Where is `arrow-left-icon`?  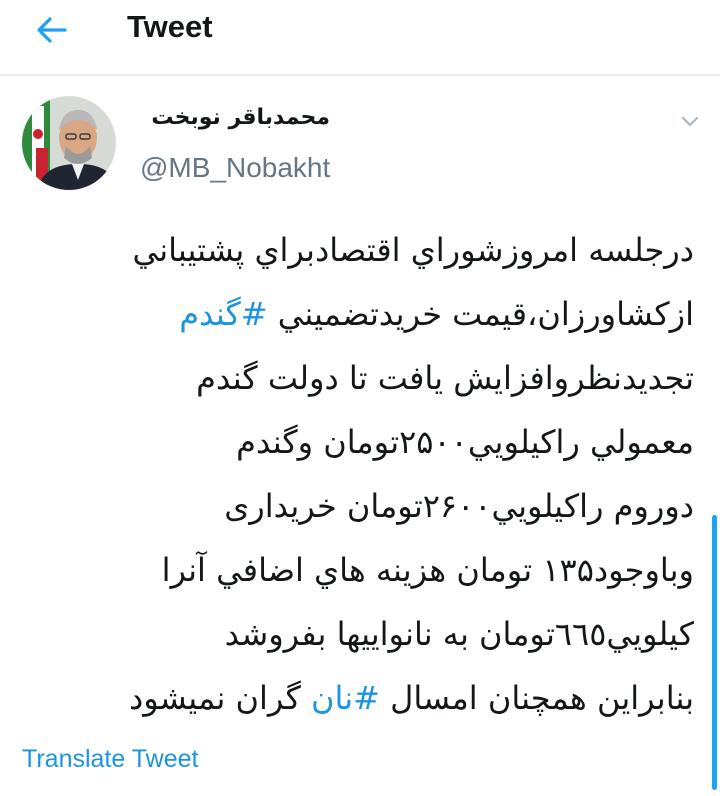 arrow-left-icon is located at coordinates (52, 30).